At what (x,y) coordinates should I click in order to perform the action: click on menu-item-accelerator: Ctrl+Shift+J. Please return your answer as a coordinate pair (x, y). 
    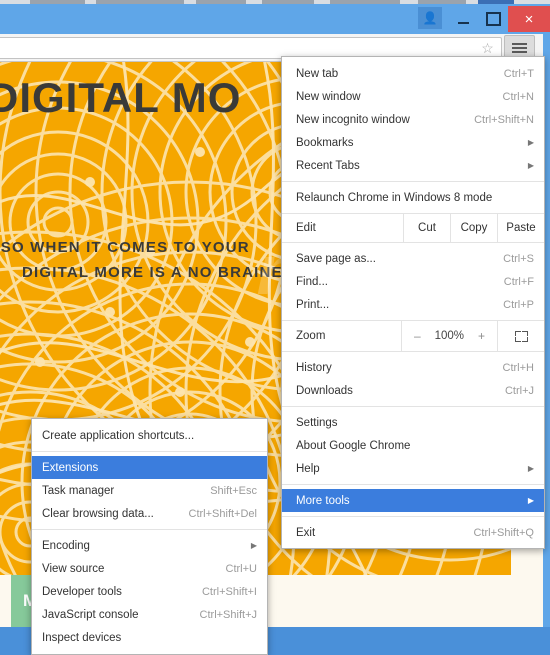
    Looking at the image, I should click on (228, 614).